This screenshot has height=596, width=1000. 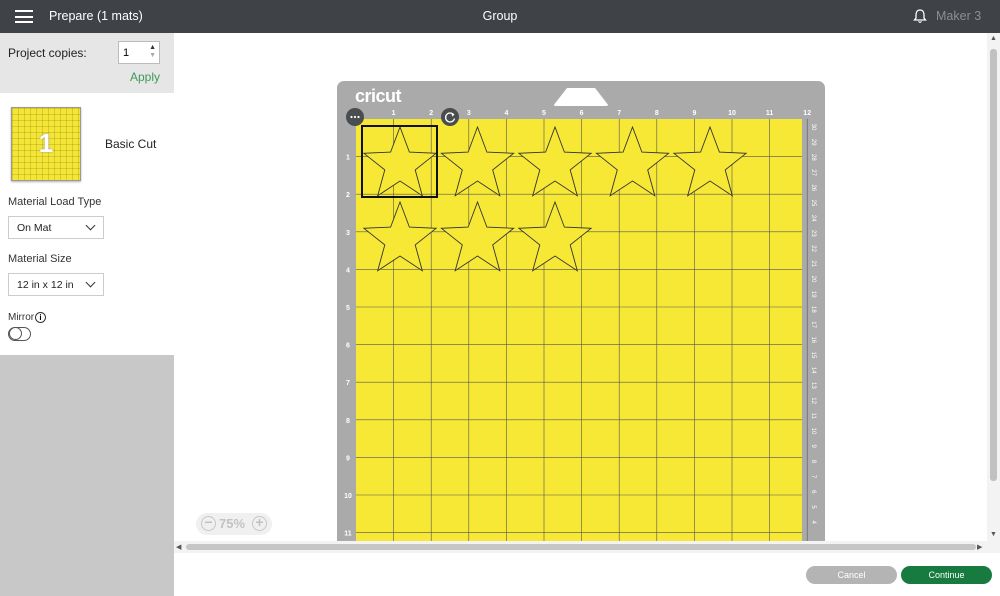 What do you see at coordinates (56, 227) in the screenshot?
I see `load-type-dropdown: On Mat` at bounding box center [56, 227].